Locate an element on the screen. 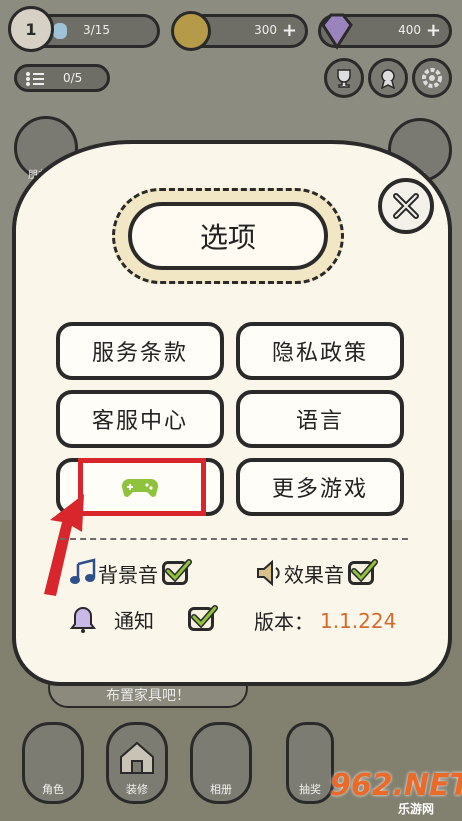 This screenshot has width=462, height=821. bgm-setting: 背景音 is located at coordinates (130, 573).